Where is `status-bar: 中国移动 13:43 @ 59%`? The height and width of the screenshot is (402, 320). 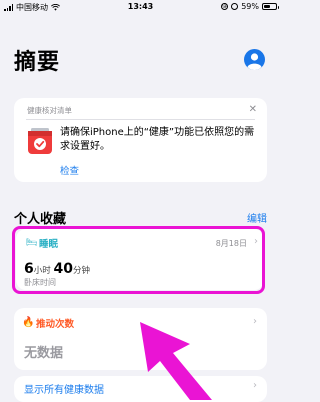 status-bar: 中国移动 13:43 @ 59% is located at coordinates (140, 7).